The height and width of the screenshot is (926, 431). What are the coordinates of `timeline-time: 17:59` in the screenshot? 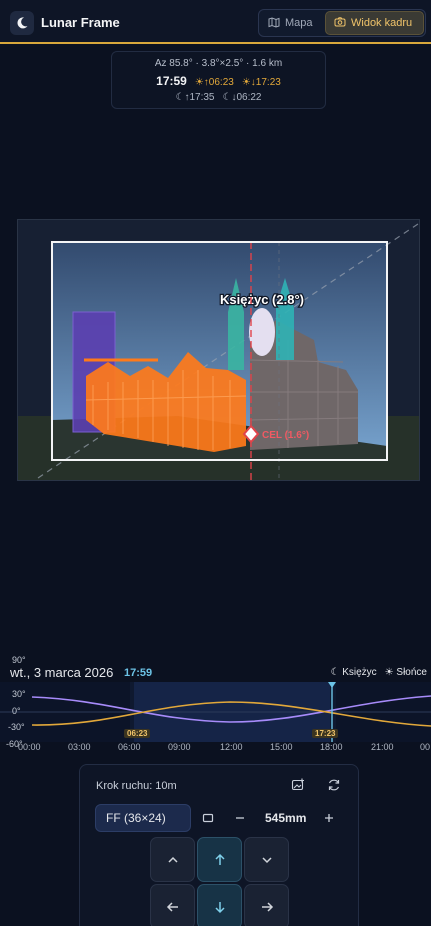 It's located at (138, 673).